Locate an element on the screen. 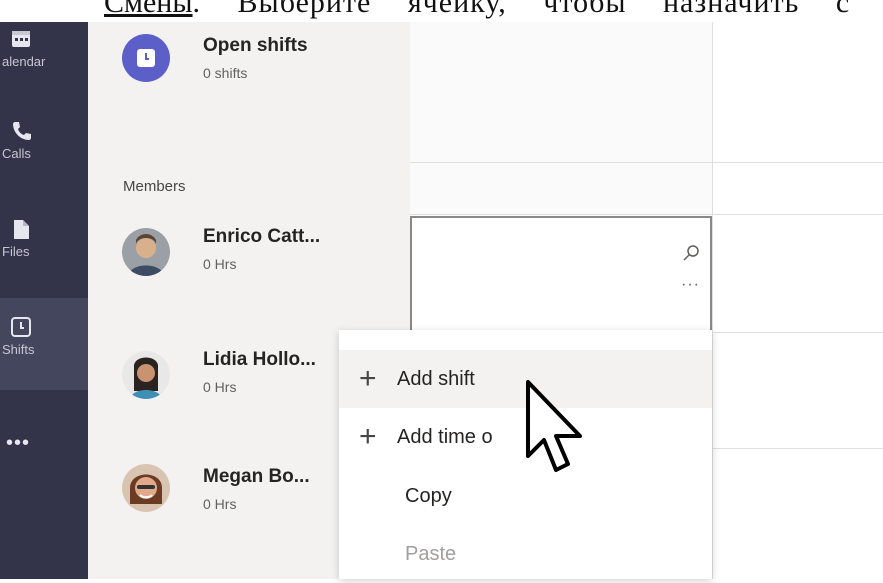  open-shifts-row: Open shifts 0 shifts is located at coordinates (249, 68).